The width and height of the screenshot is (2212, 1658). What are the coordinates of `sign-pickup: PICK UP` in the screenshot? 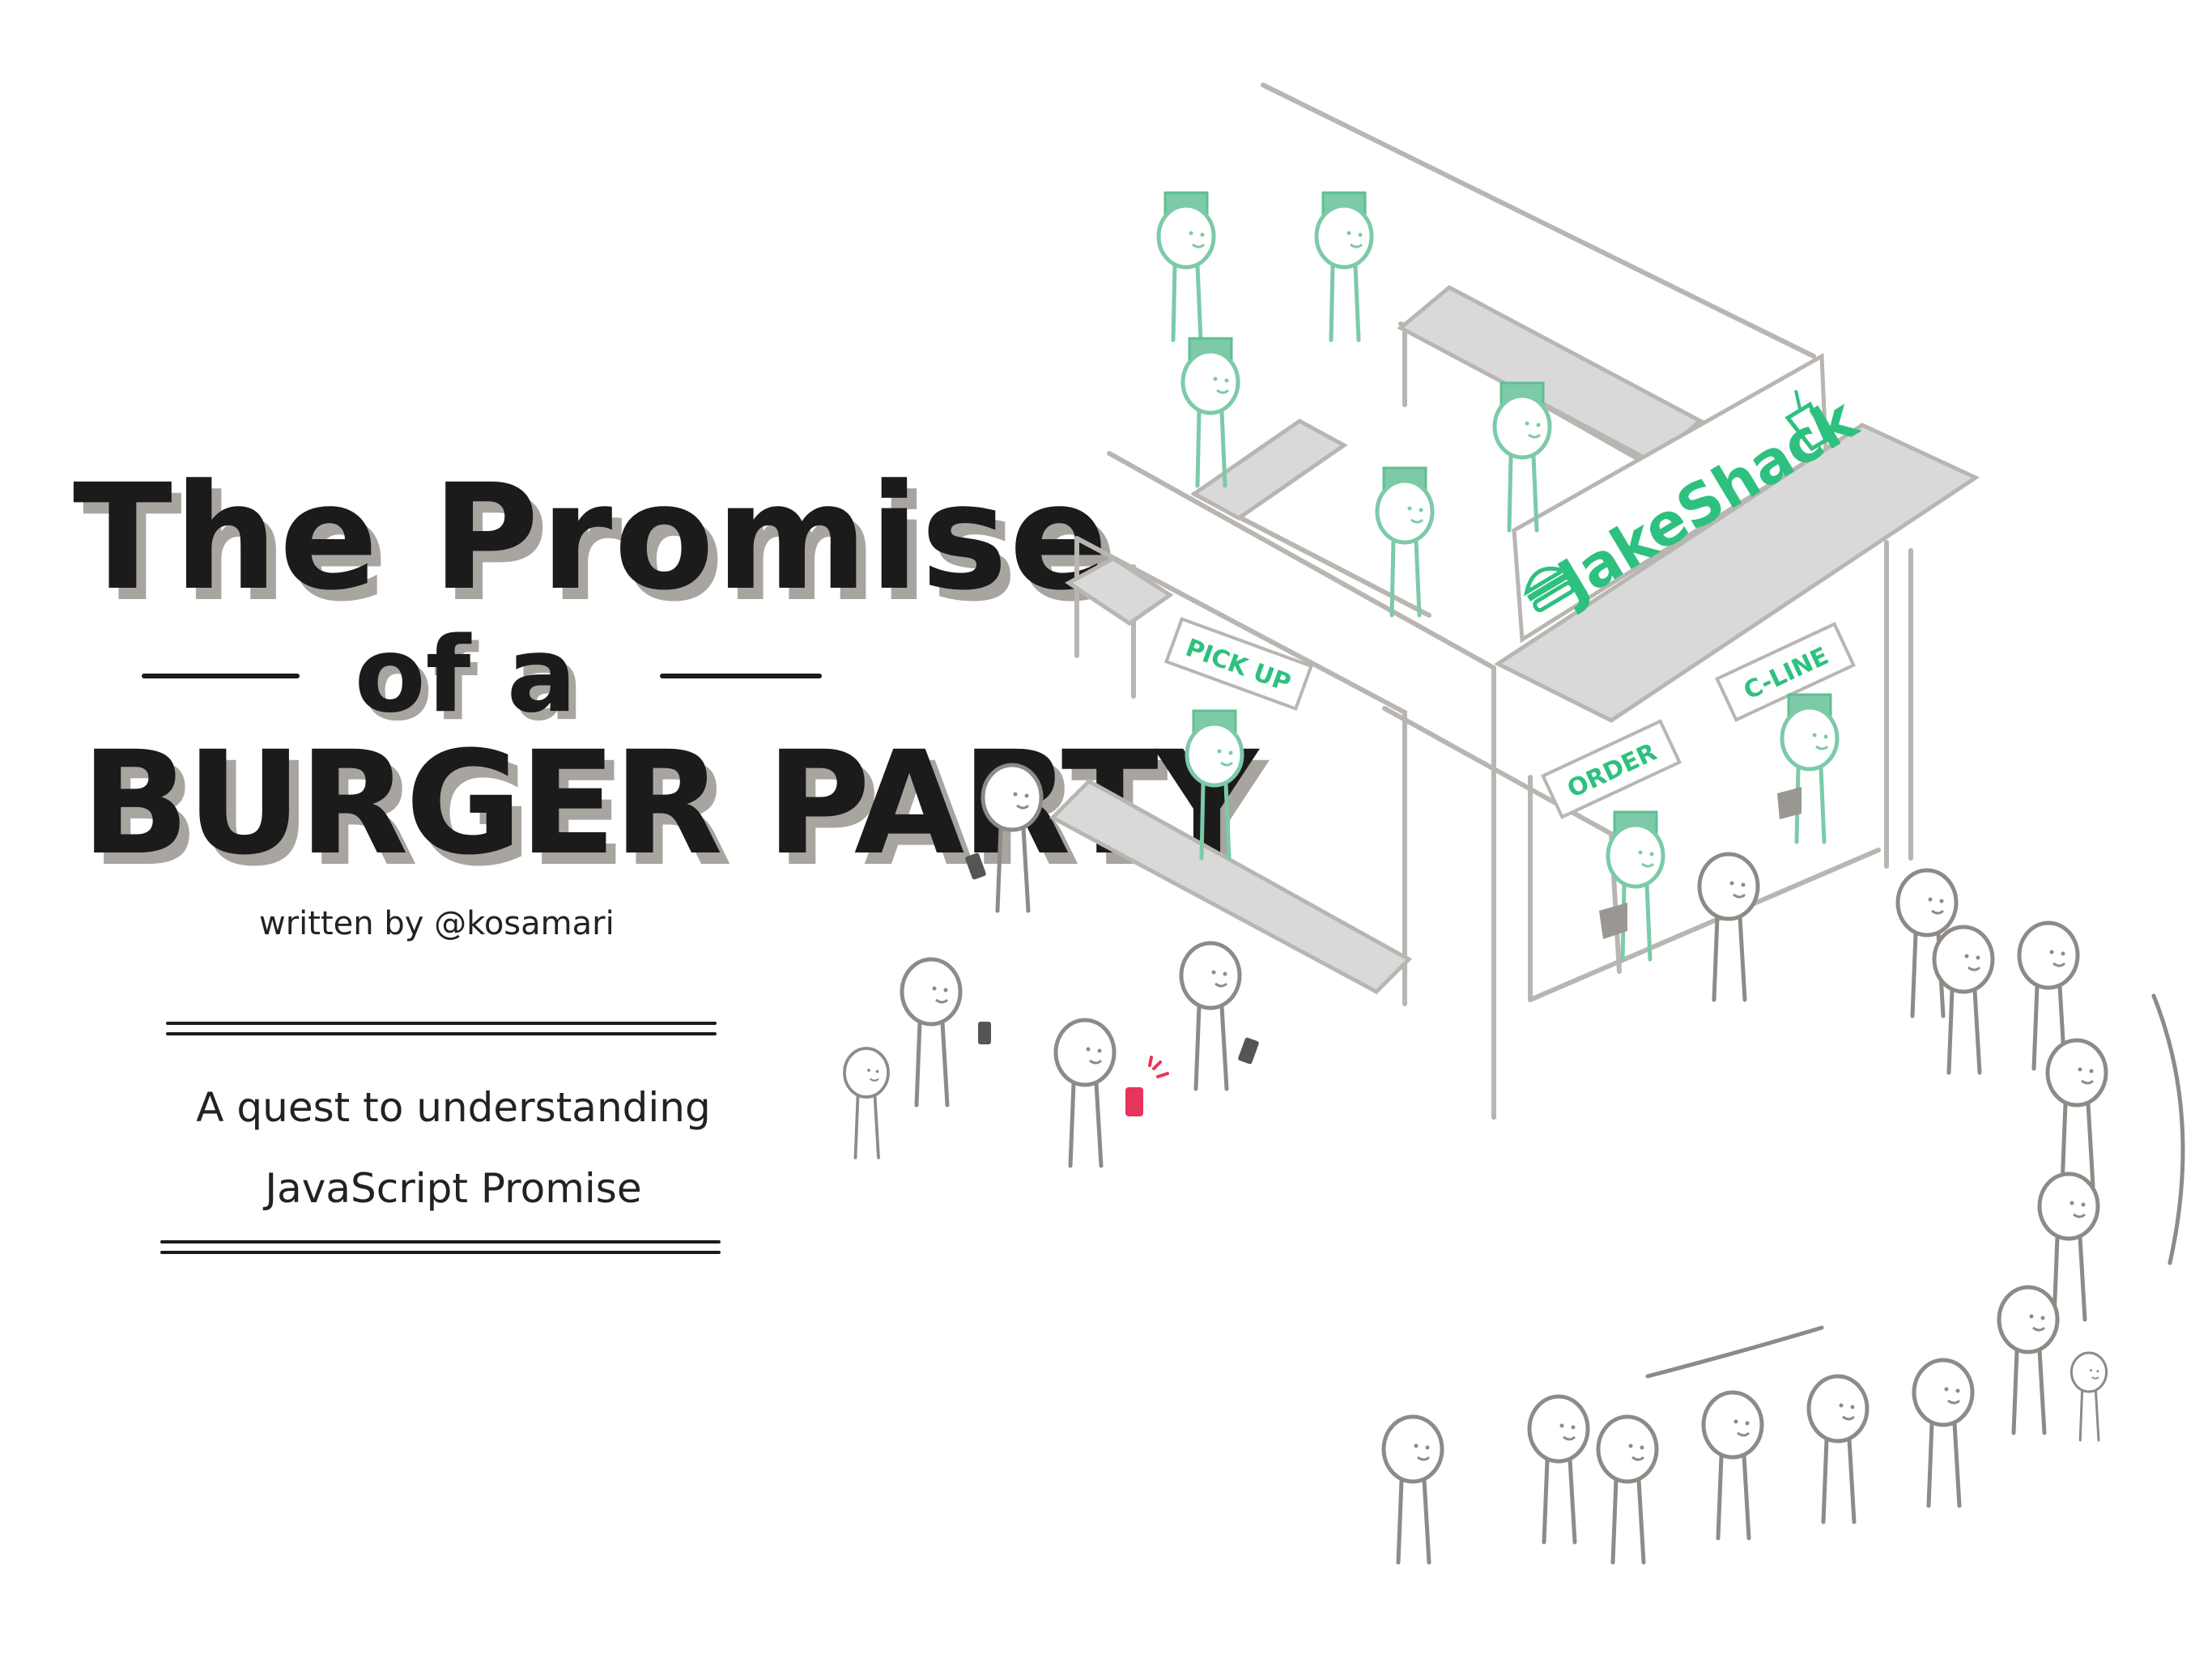 It's located at (1238, 664).